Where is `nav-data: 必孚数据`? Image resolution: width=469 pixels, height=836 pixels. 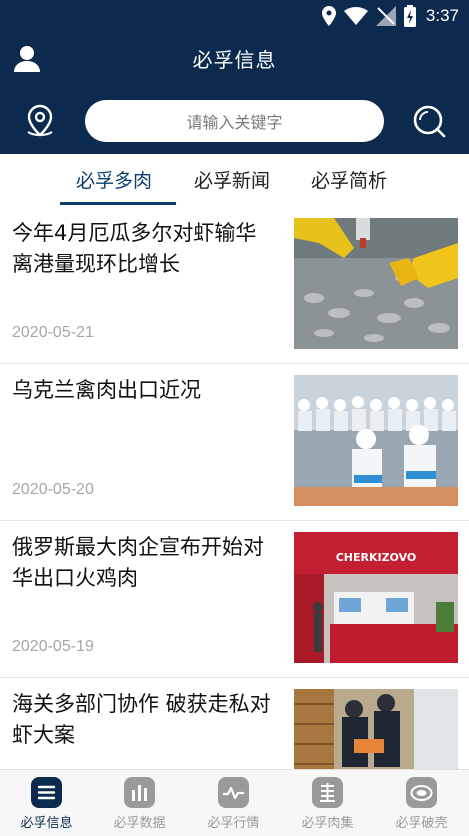
nav-data: 必孚数据 is located at coordinates (139, 803).